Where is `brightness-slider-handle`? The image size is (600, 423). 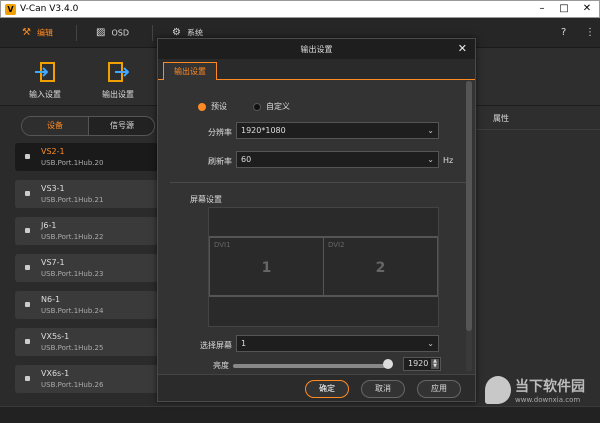 brightness-slider-handle is located at coordinates (388, 364).